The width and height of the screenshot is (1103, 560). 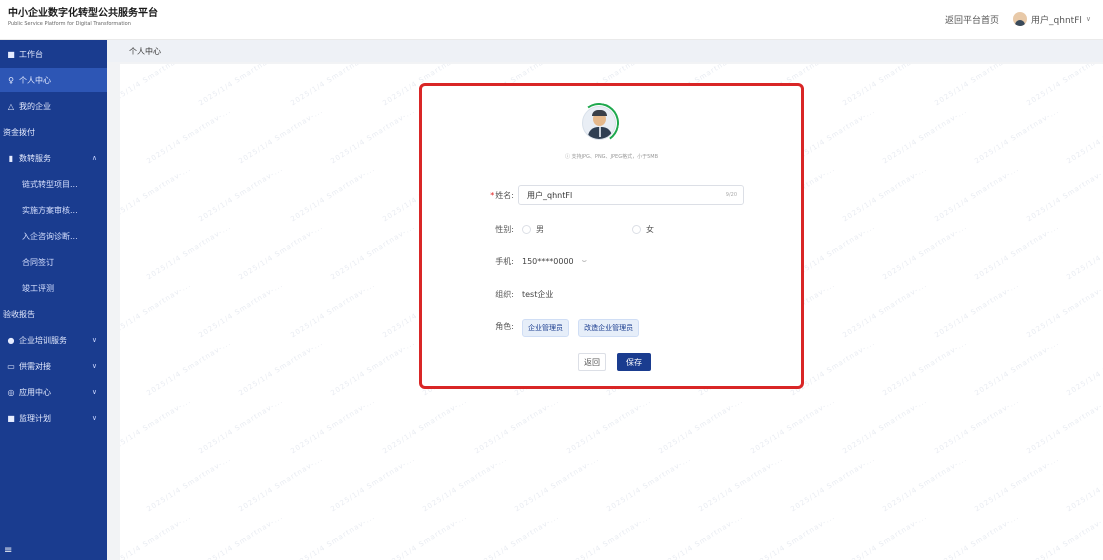 What do you see at coordinates (487, 294) in the screenshot?
I see `org-row: 组织: test企业` at bounding box center [487, 294].